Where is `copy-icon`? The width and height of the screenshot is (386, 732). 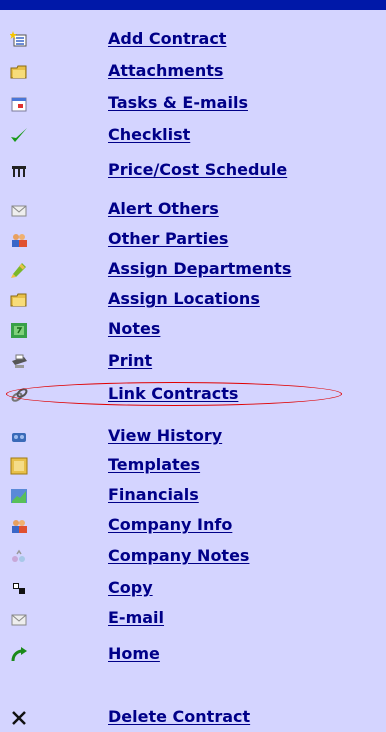
copy-icon is located at coordinates (19, 589).